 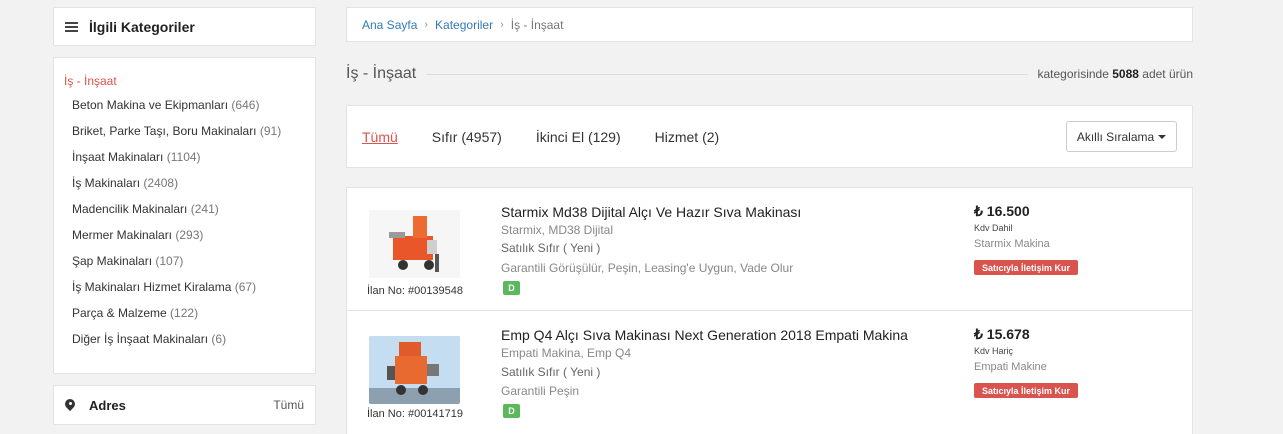 I want to click on count-value: 5088, so click(x=1125, y=74).